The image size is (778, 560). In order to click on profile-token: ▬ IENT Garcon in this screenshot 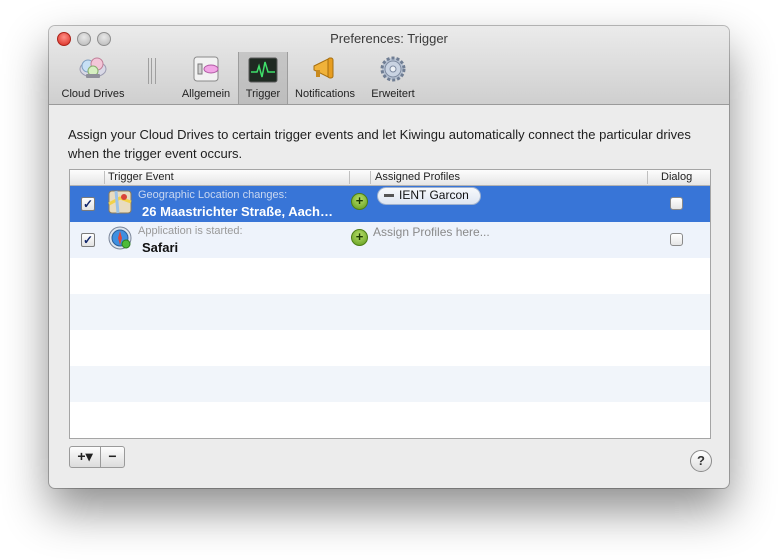, I will do `click(429, 196)`.